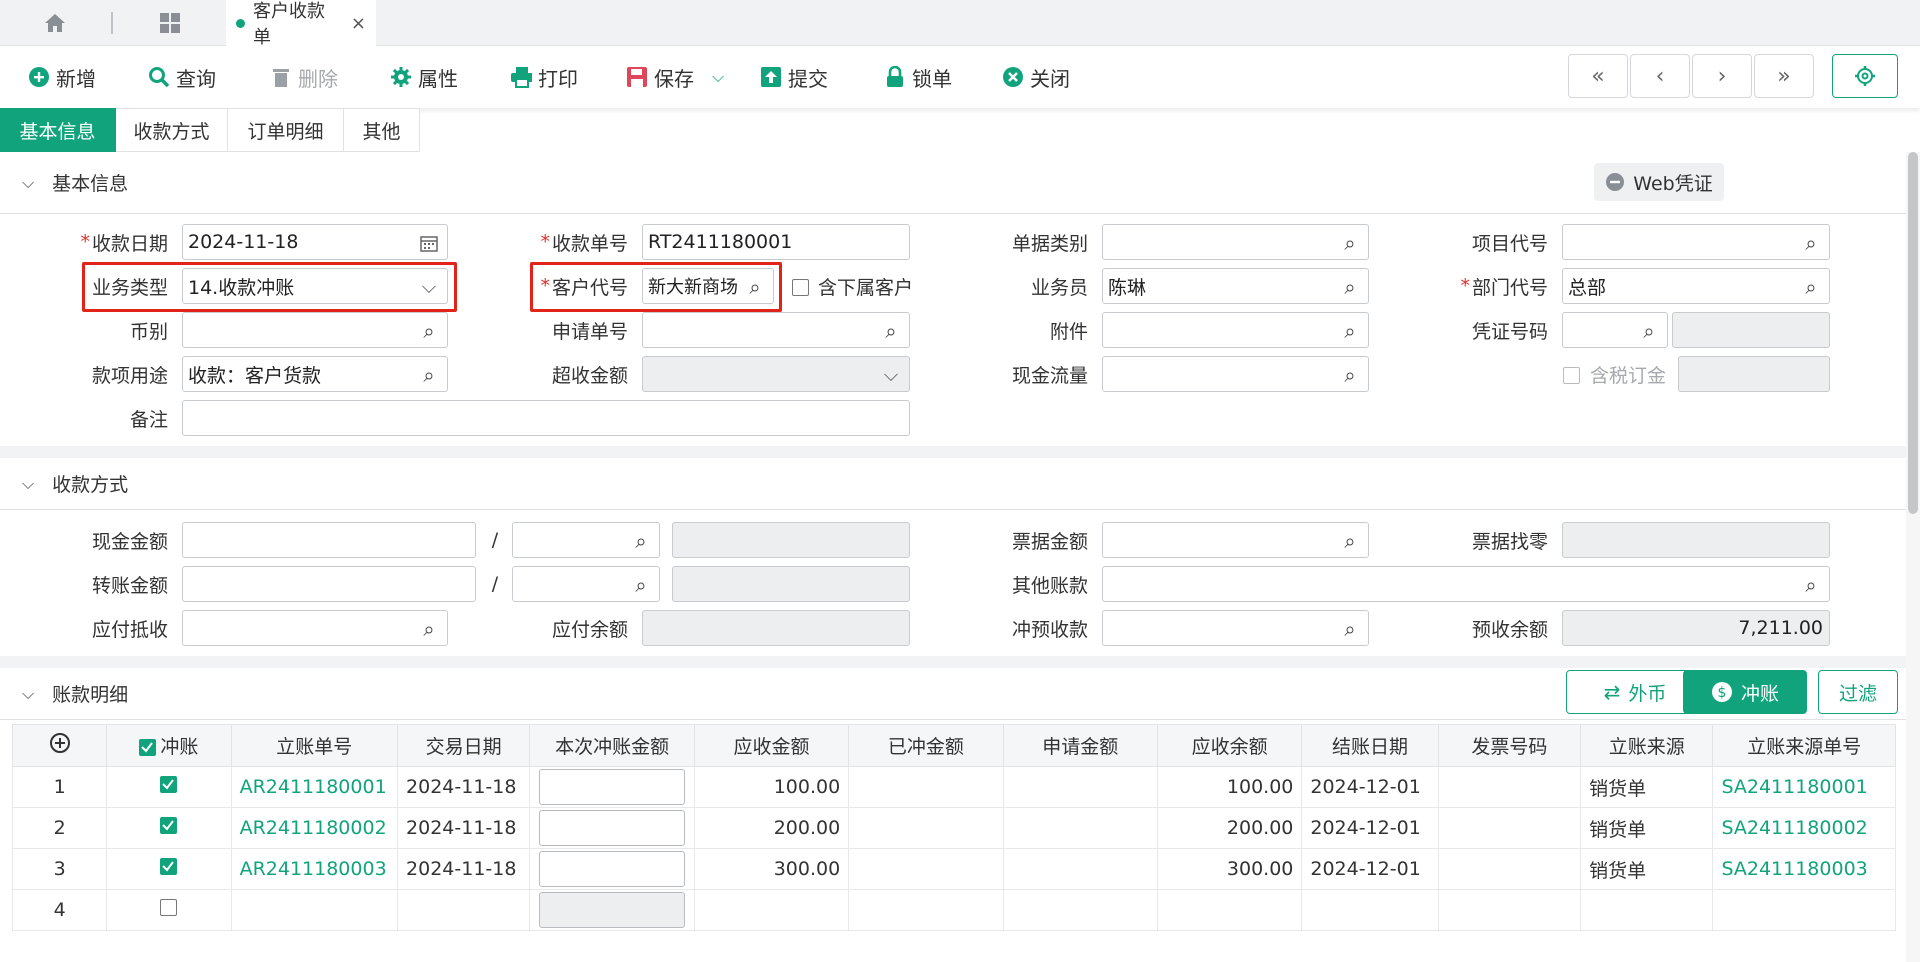 The width and height of the screenshot is (1920, 962). Describe the element at coordinates (464, 745) in the screenshot. I see `col-trade-date: 交易日期` at that location.